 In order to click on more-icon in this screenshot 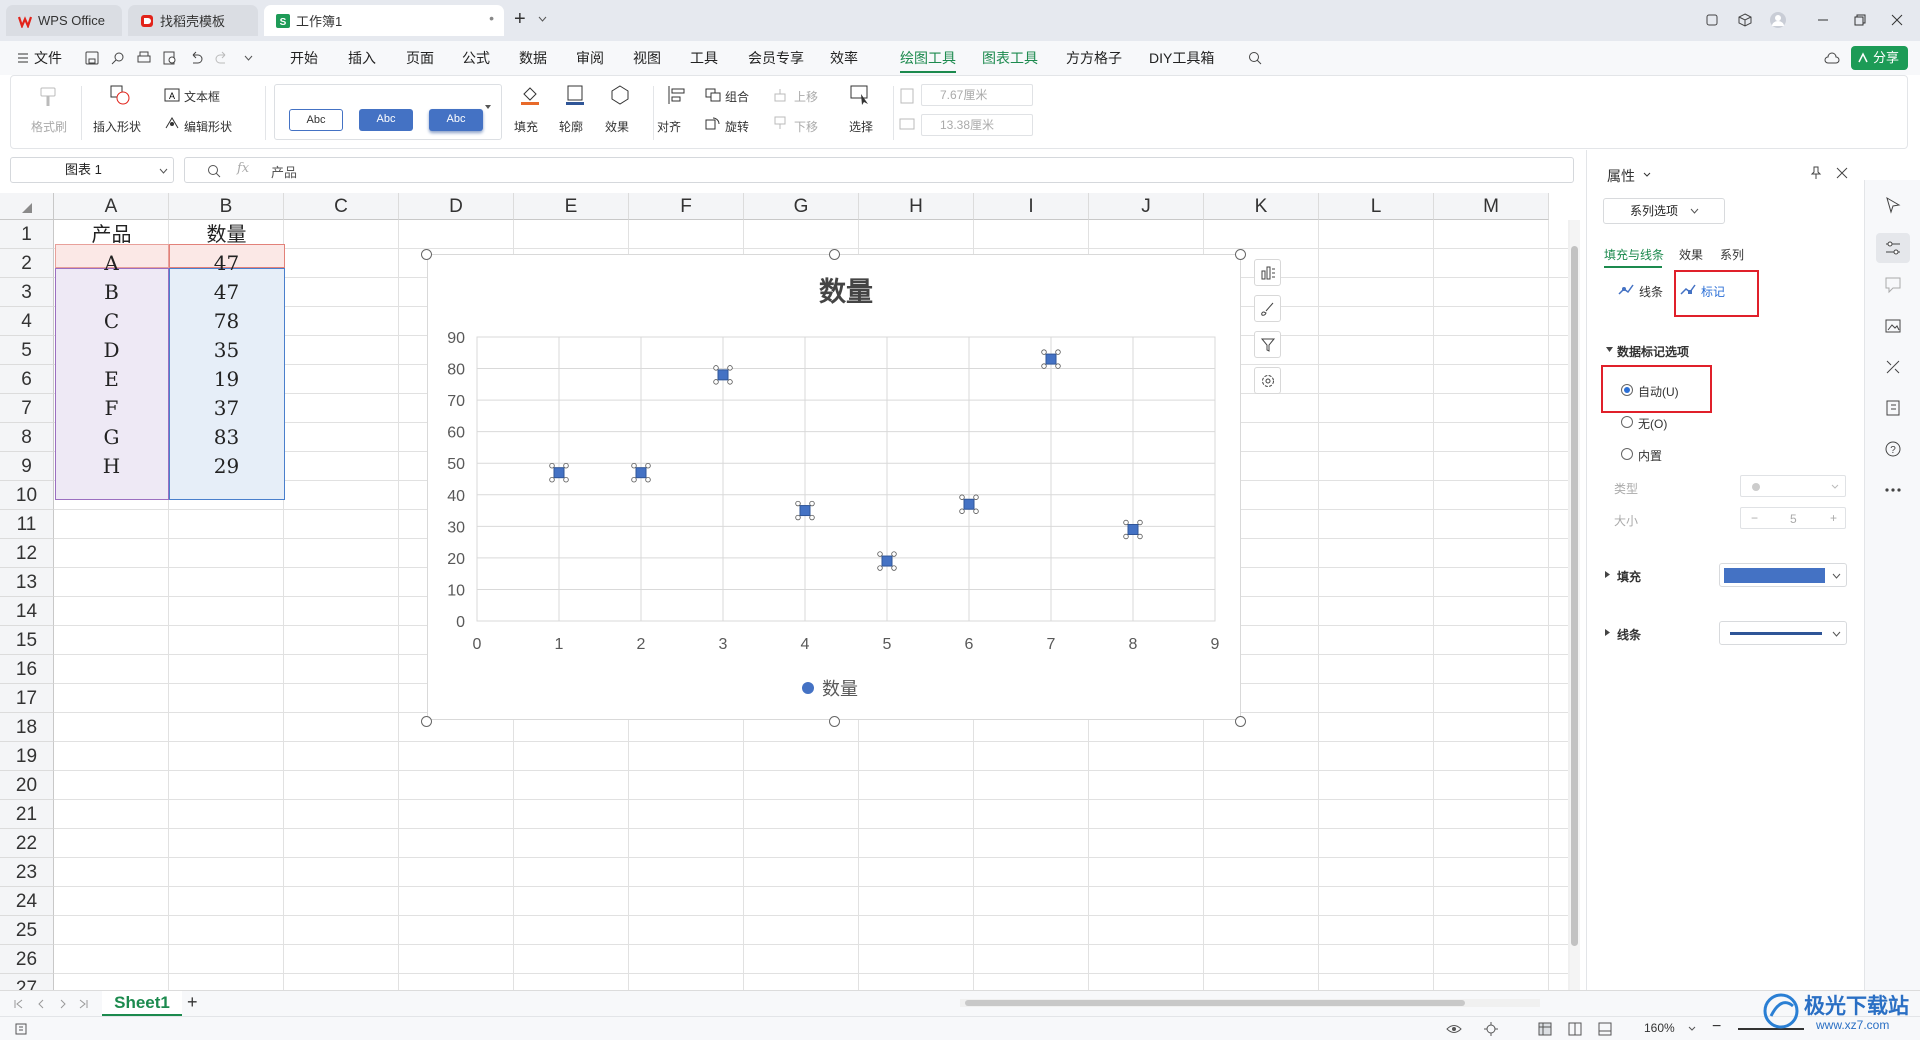, I will do `click(1893, 490)`.